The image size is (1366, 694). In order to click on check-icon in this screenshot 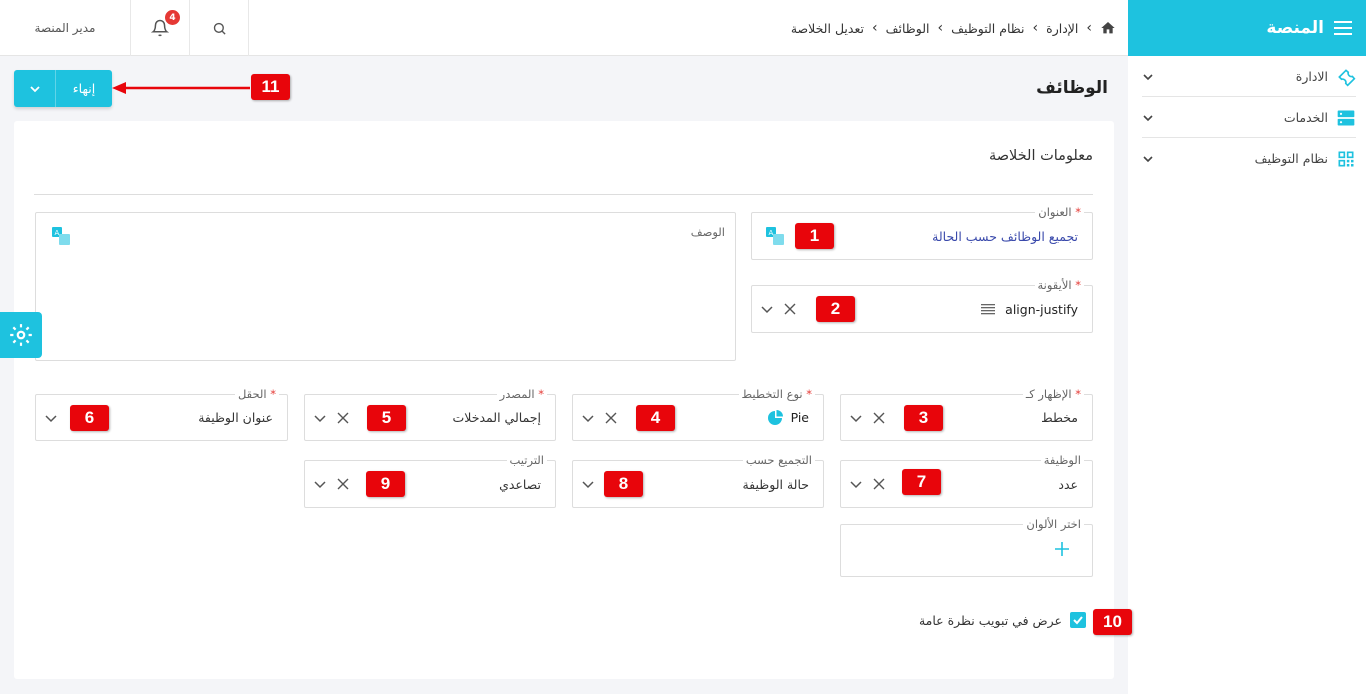, I will do `click(1078, 620)`.